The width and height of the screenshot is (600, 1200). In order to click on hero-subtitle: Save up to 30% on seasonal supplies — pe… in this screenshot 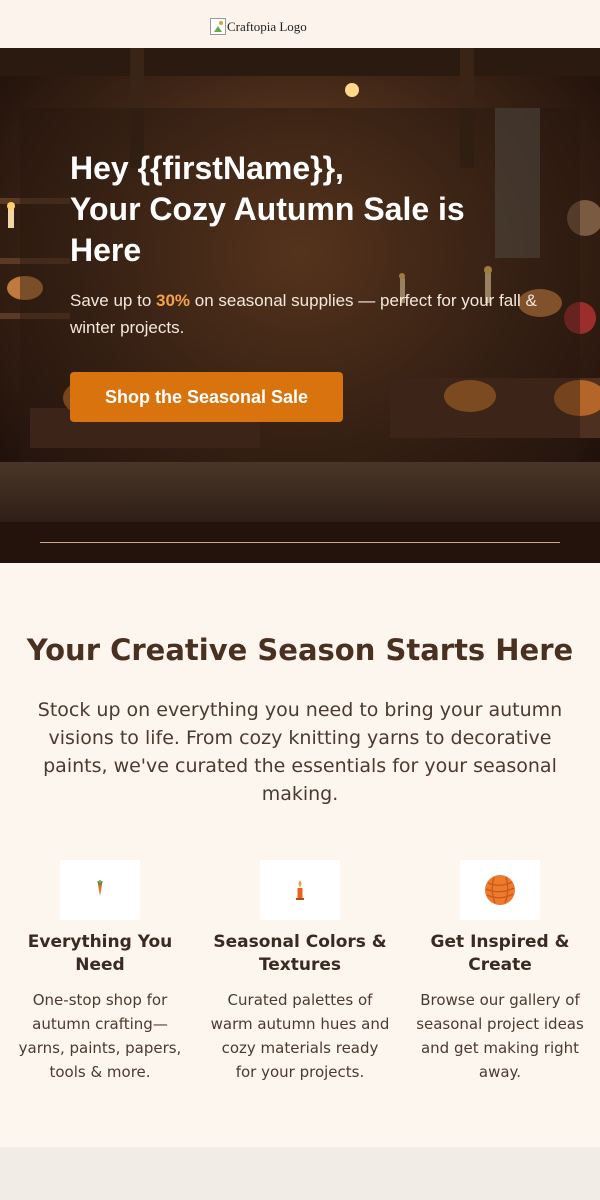, I will do `click(305, 314)`.